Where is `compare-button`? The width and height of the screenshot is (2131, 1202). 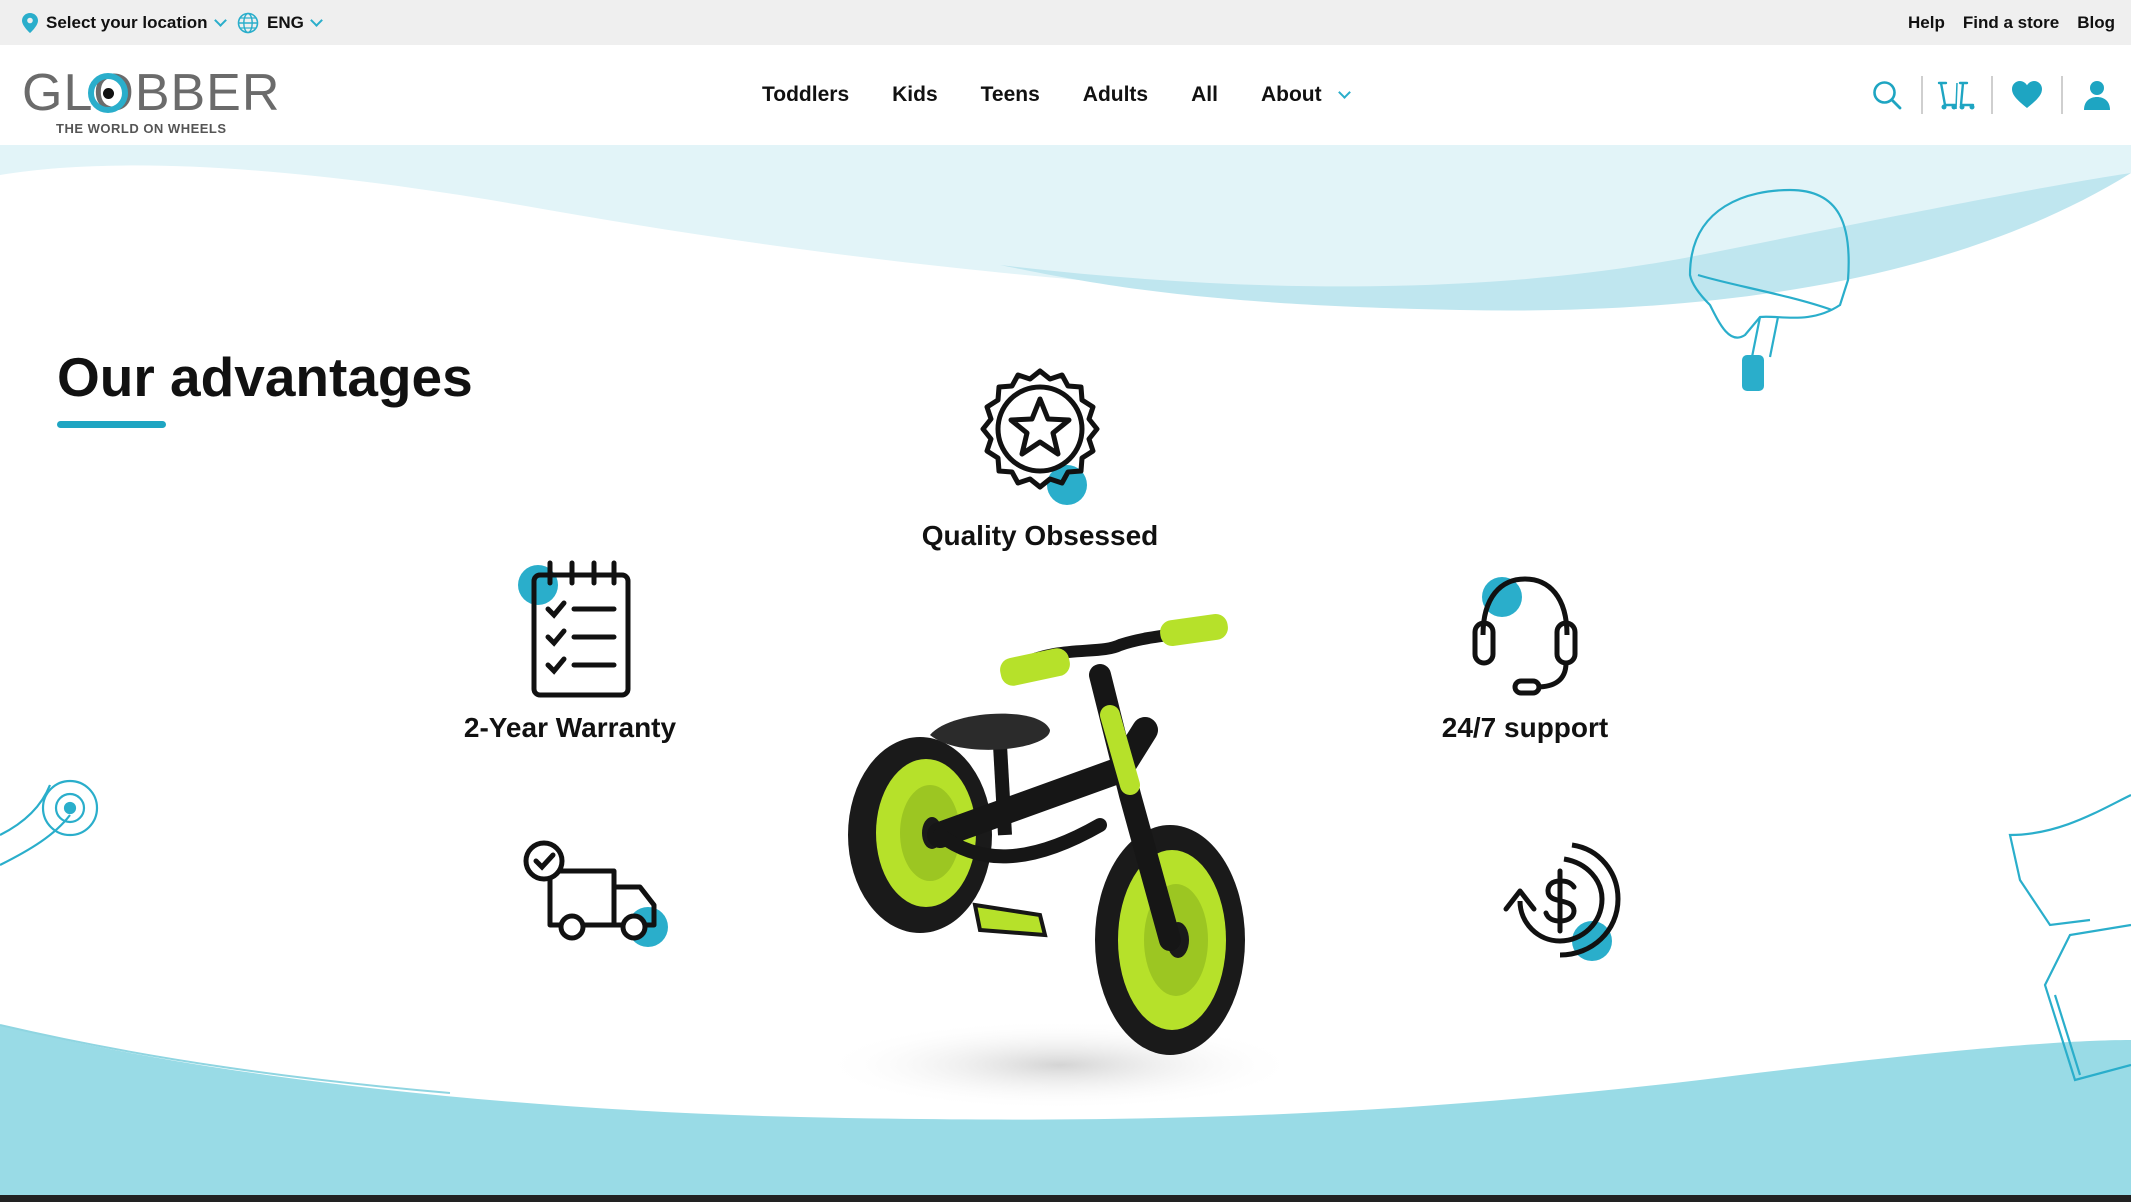
compare-button is located at coordinates (1957, 95).